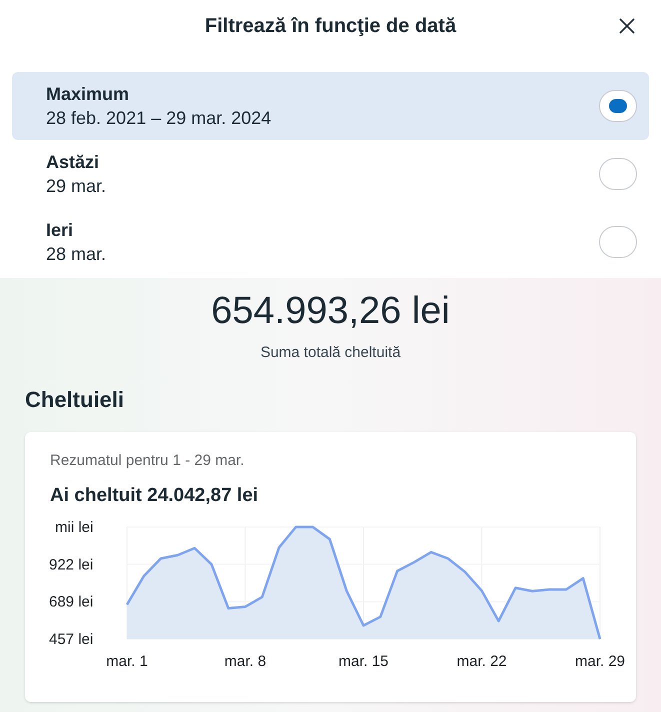 Image resolution: width=661 pixels, height=720 pixels. Describe the element at coordinates (73, 162) in the screenshot. I see `option-label: Astăzi` at that location.